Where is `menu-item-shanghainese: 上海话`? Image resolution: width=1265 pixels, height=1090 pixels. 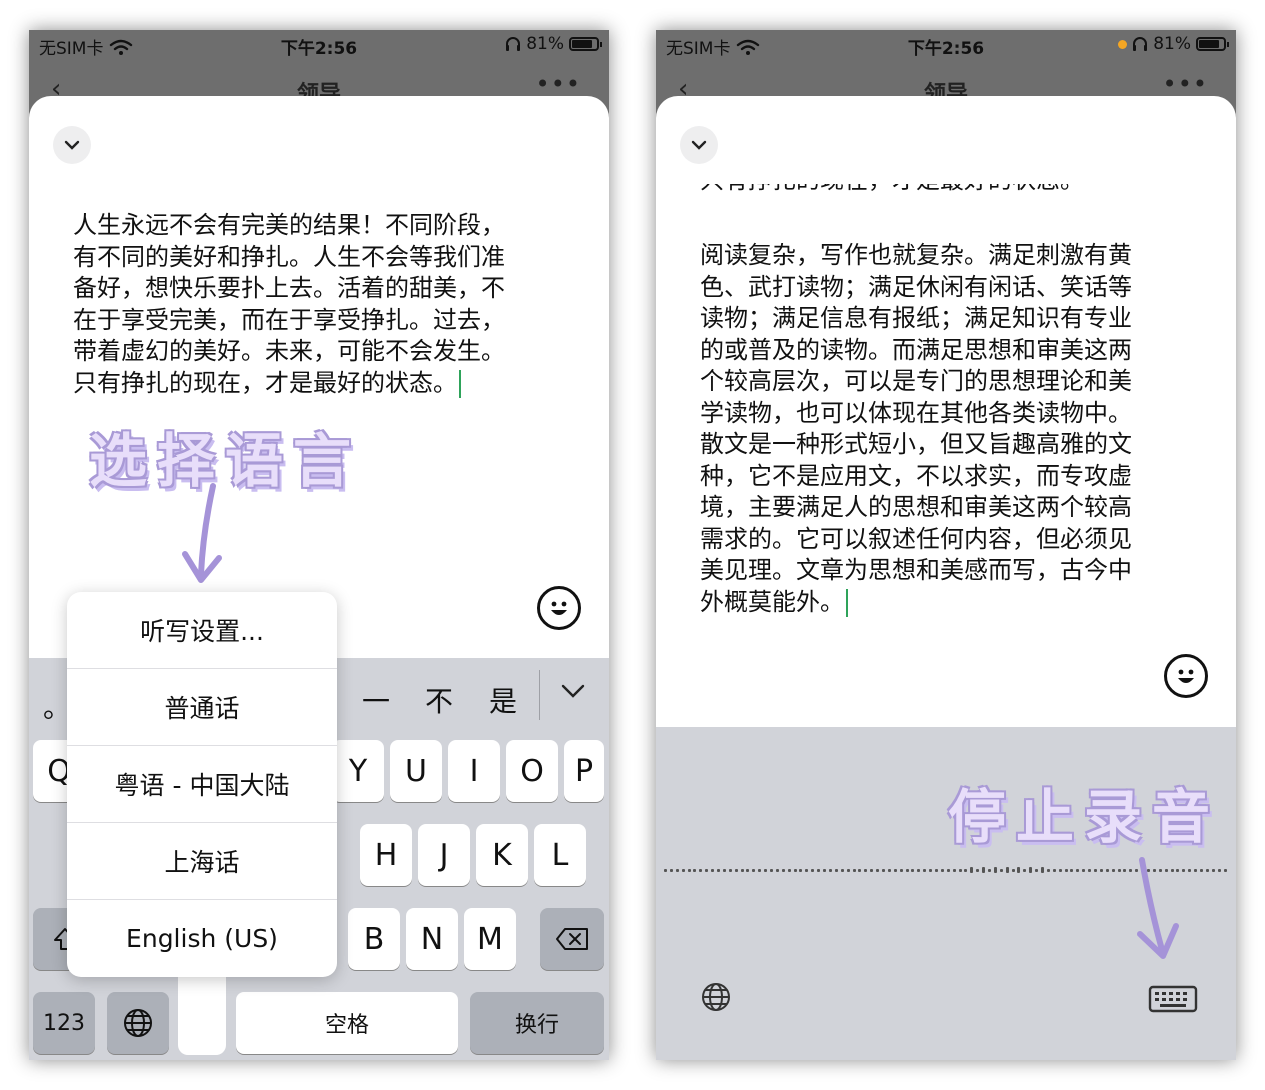
menu-item-shanghainese: 上海话 is located at coordinates (202, 861).